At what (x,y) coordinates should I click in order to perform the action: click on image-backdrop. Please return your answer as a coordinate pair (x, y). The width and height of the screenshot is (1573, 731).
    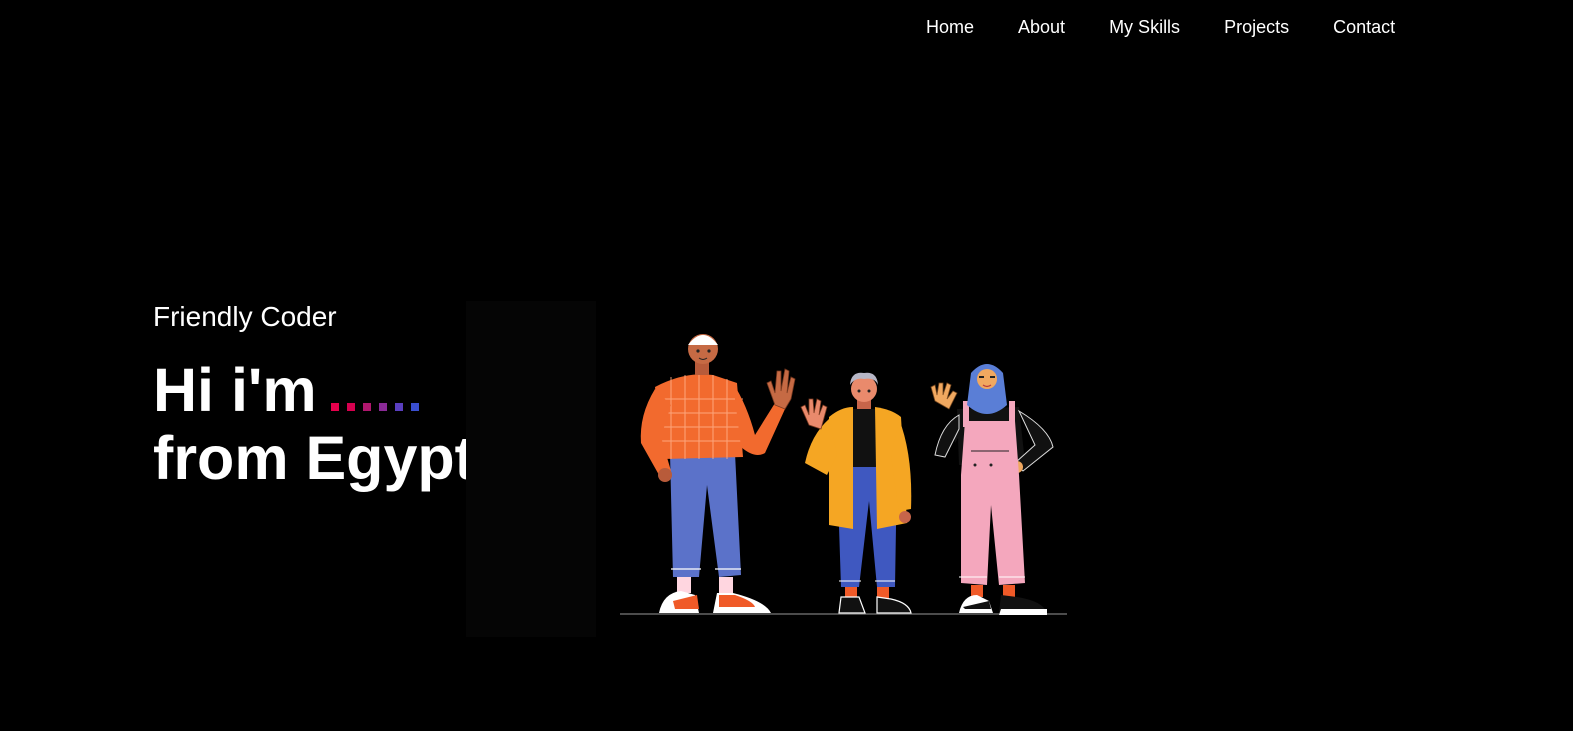
    Looking at the image, I should click on (531, 469).